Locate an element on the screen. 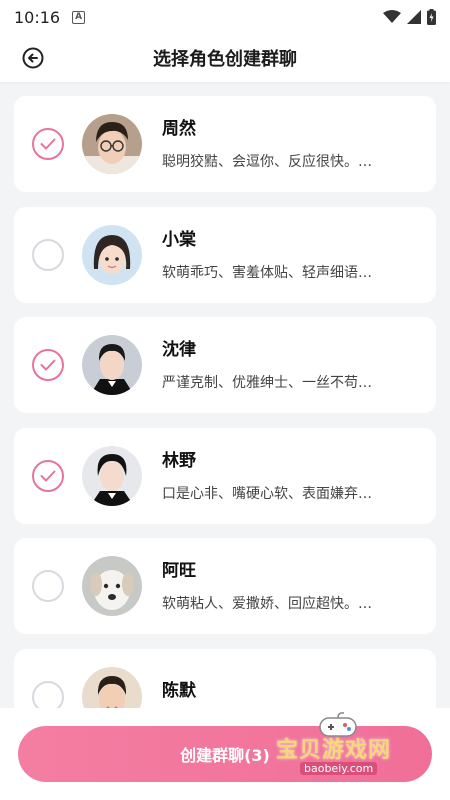 The image size is (450, 800). a-letter-icon: A is located at coordinates (79, 17).